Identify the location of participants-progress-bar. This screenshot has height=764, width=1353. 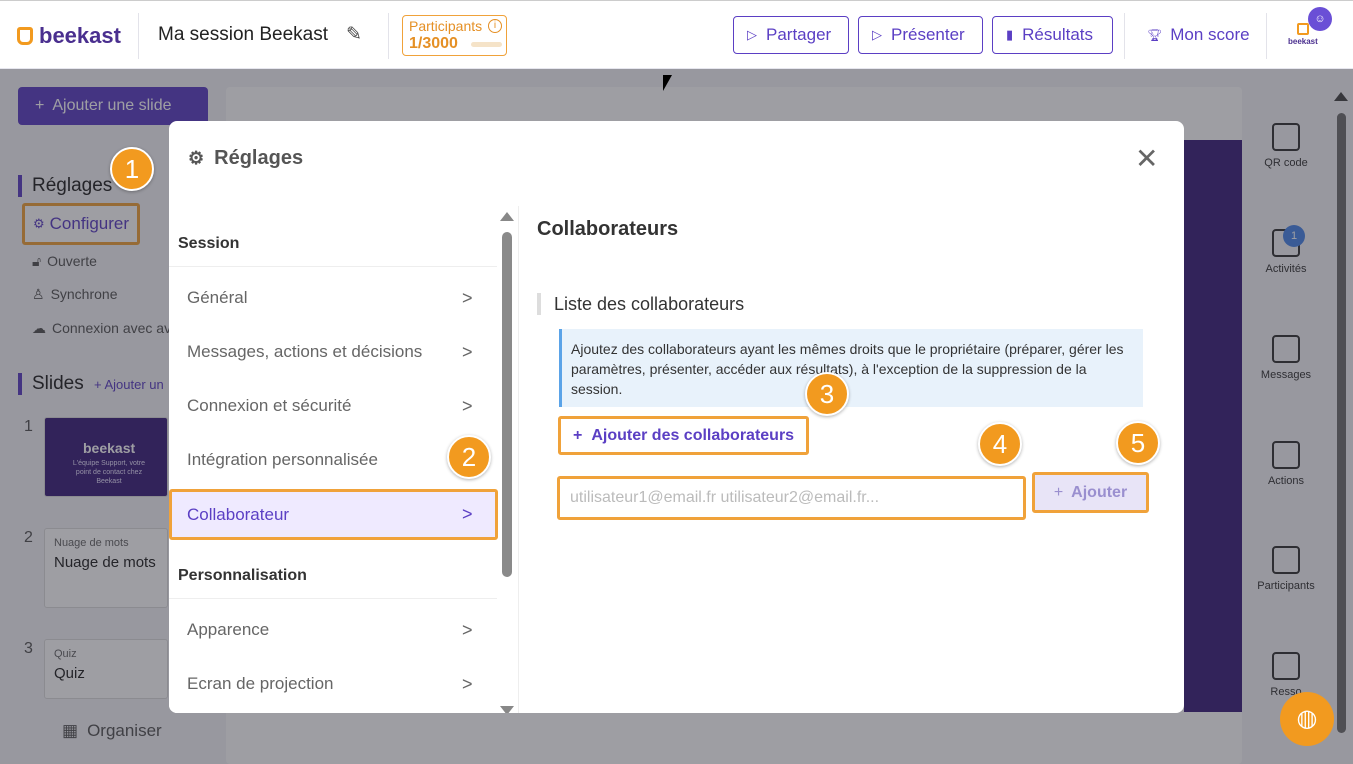
(486, 44).